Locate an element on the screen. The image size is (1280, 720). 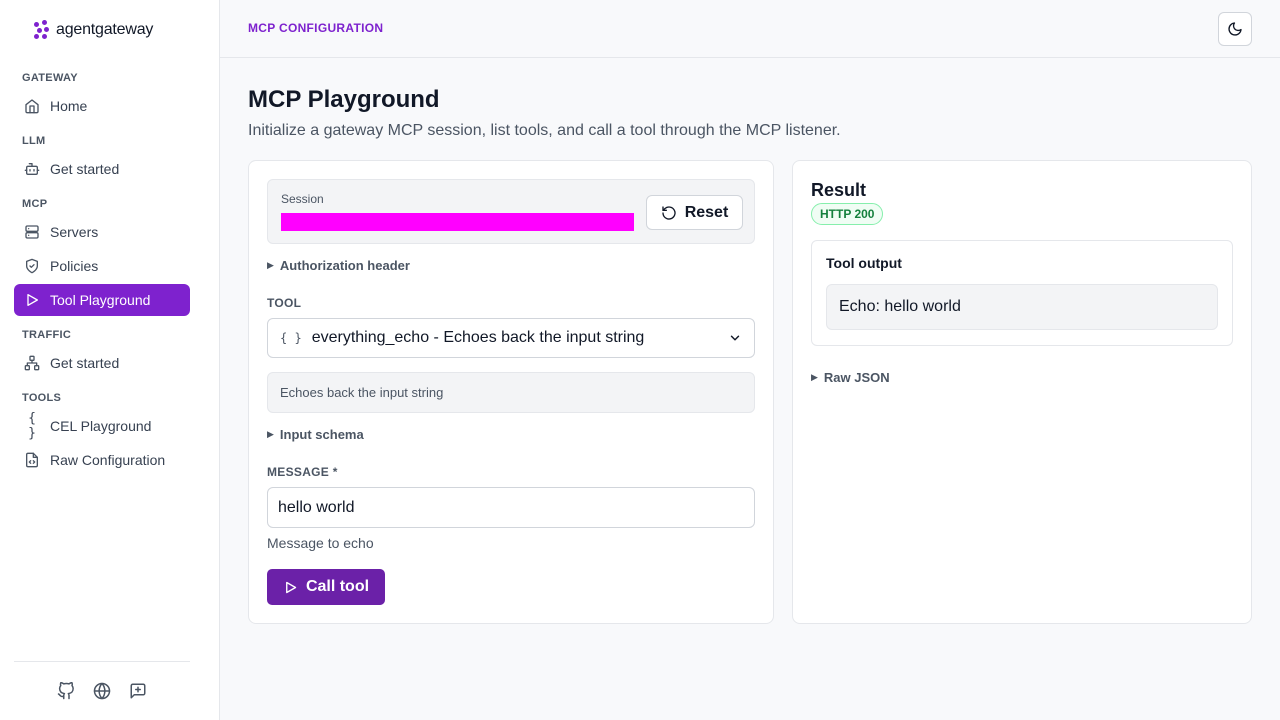
tool-output-panel: Tool output Echo: hello world is located at coordinates (1022, 293).